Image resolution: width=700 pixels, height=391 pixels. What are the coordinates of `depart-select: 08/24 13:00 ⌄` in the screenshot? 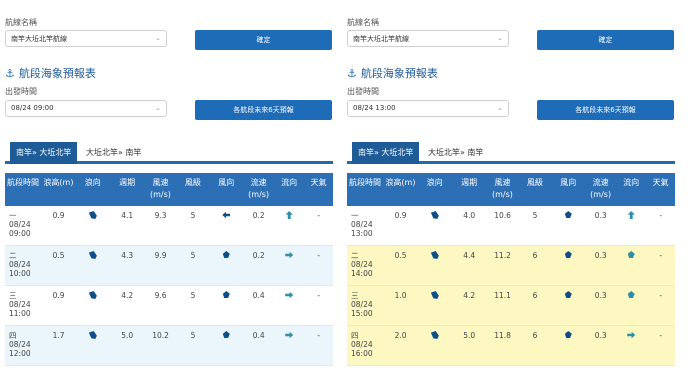 It's located at (428, 108).